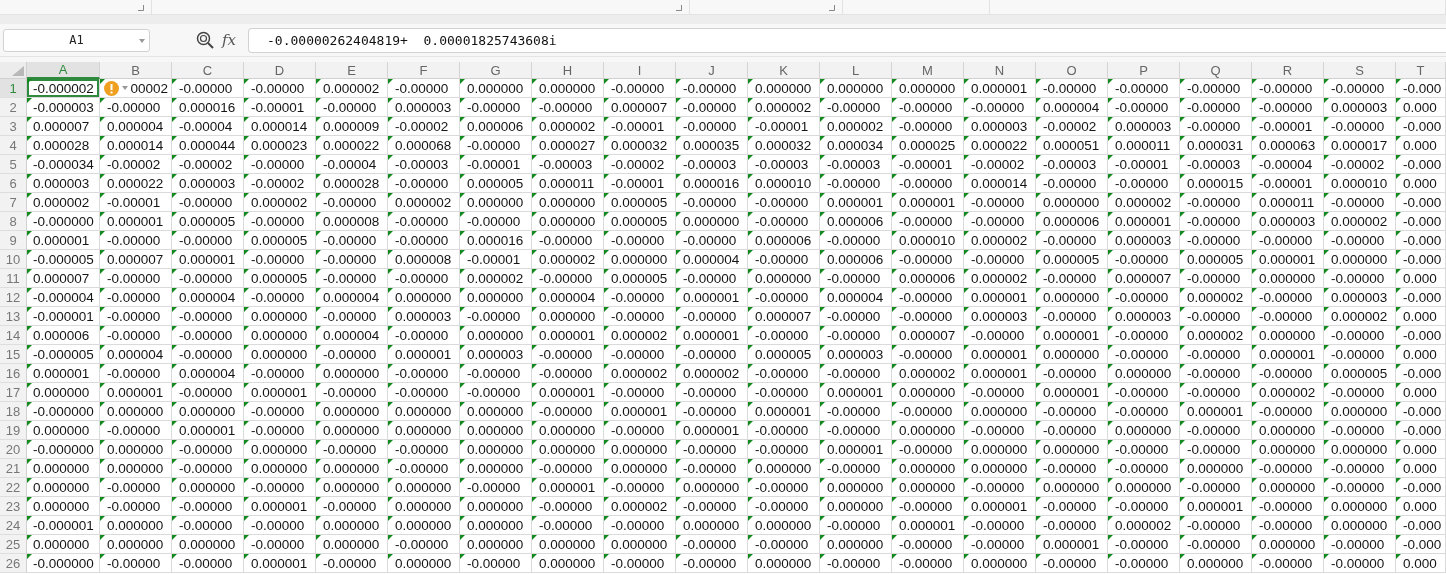  What do you see at coordinates (1288, 70) in the screenshot?
I see `column-header: R` at bounding box center [1288, 70].